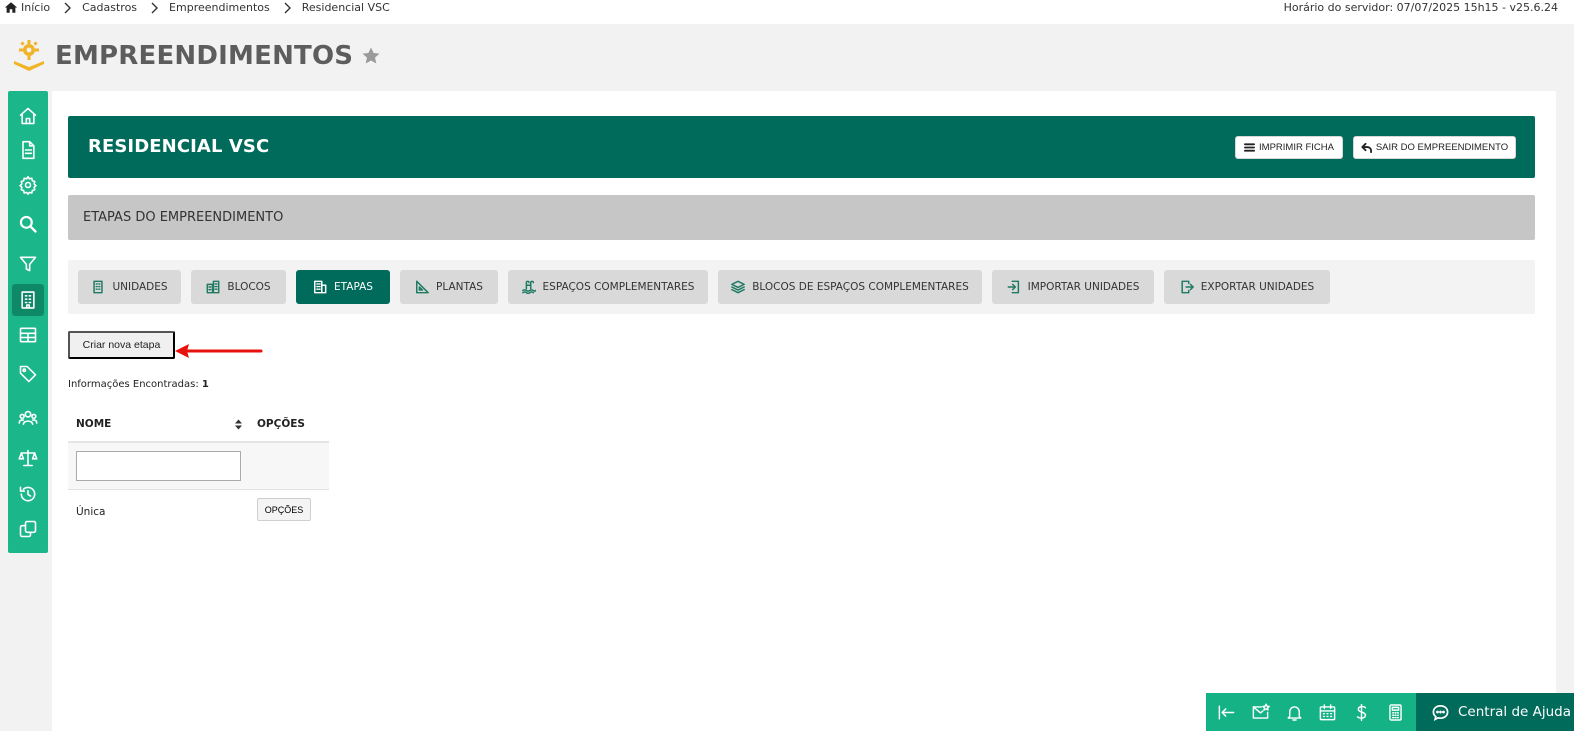 This screenshot has height=731, width=1574. Describe the element at coordinates (1257, 287) in the screenshot. I see `tab-label: EXPORTAR UNIDADES` at that location.